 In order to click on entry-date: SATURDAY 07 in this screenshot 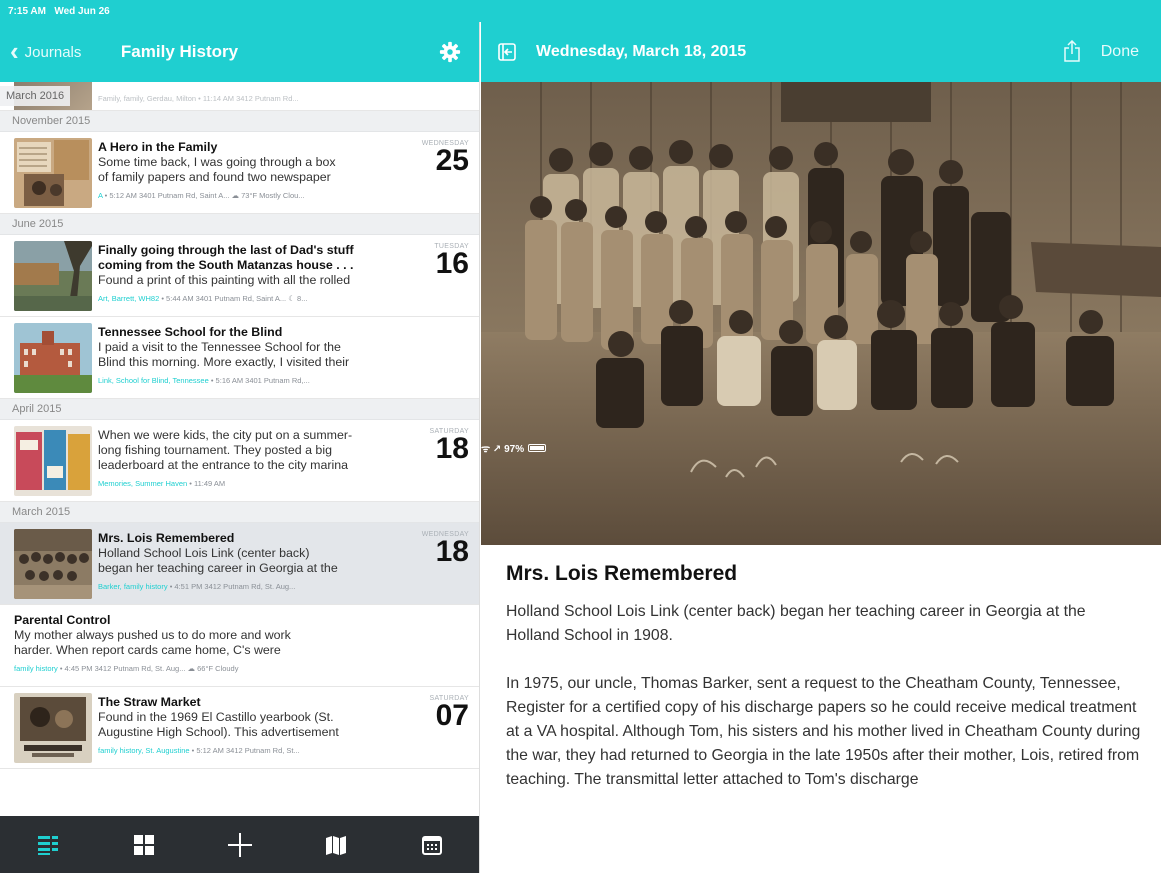, I will do `click(449, 713)`.